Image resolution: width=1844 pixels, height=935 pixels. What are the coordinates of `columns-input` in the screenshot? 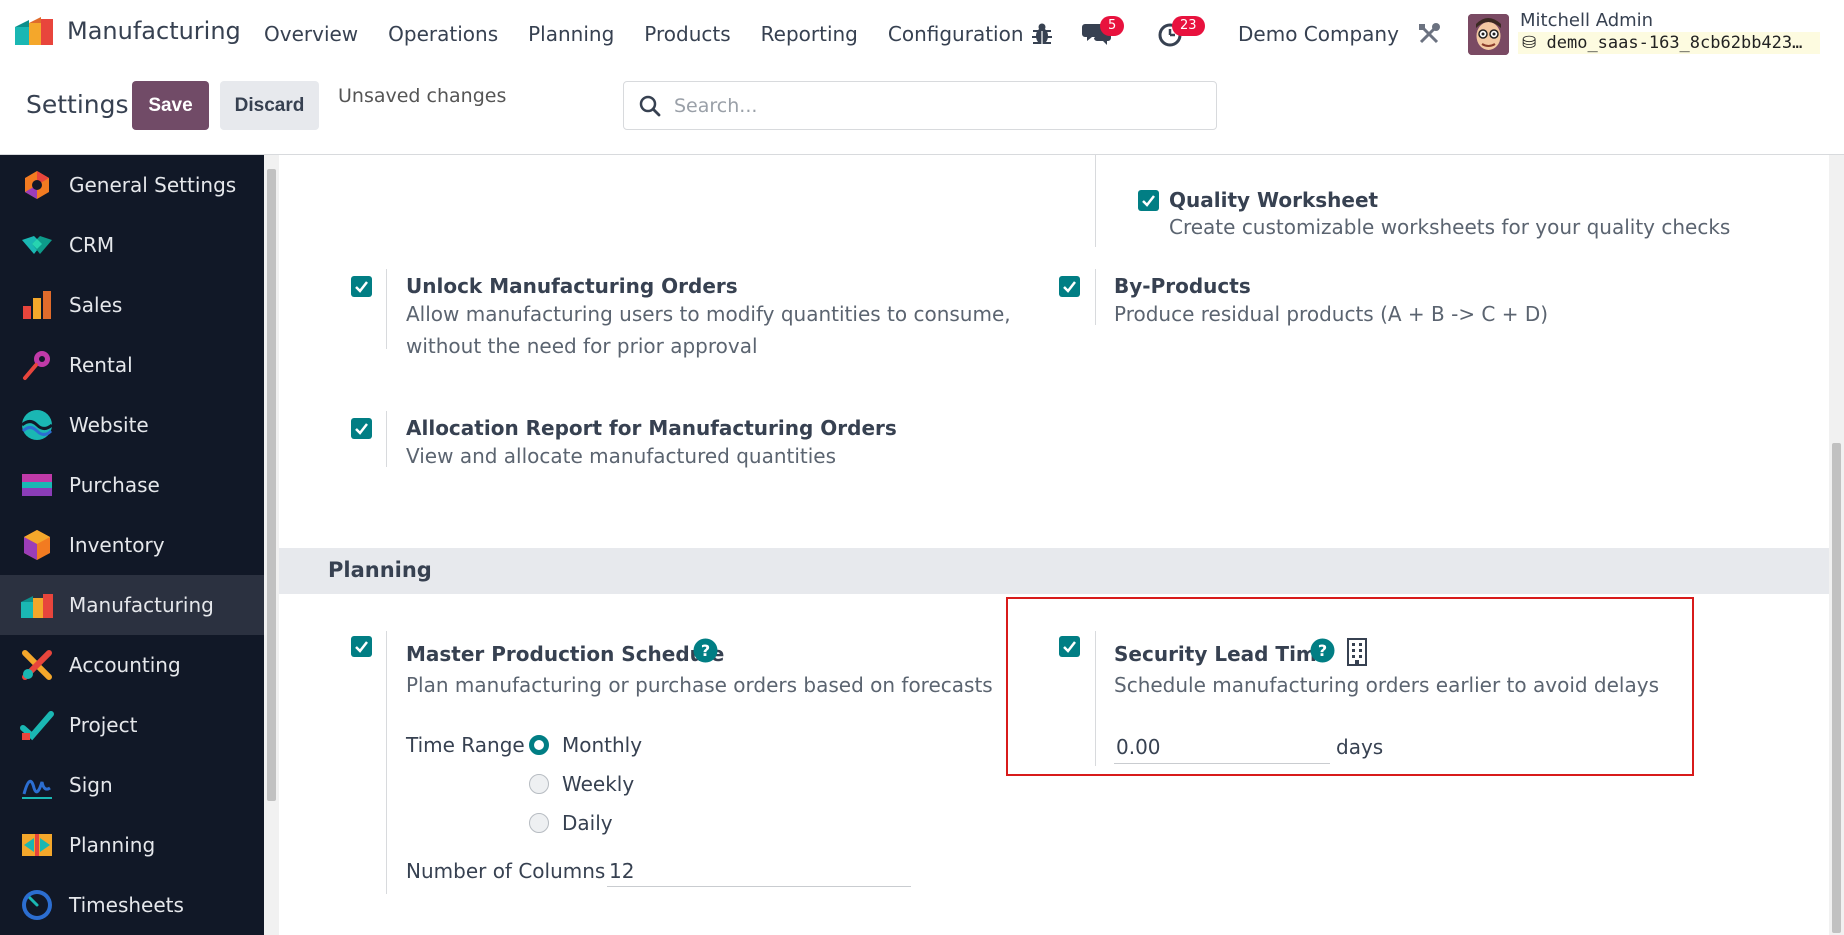 It's located at (759, 871).